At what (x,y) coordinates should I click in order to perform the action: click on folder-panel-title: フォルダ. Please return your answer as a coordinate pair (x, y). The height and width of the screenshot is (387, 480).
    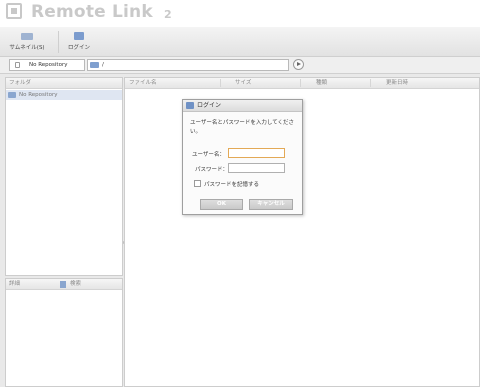
    Looking at the image, I should click on (64, 83).